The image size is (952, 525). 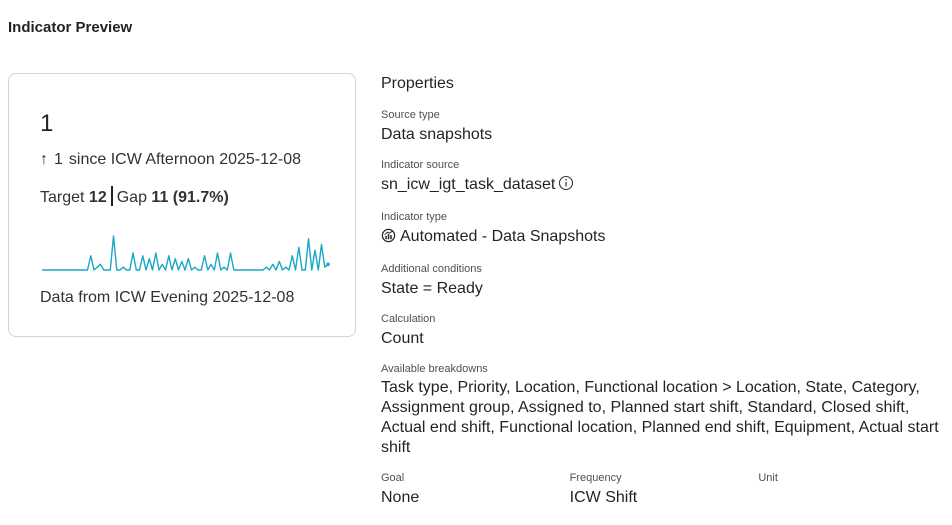 What do you see at coordinates (408, 319) in the screenshot?
I see `calculation-label: Calculation` at bounding box center [408, 319].